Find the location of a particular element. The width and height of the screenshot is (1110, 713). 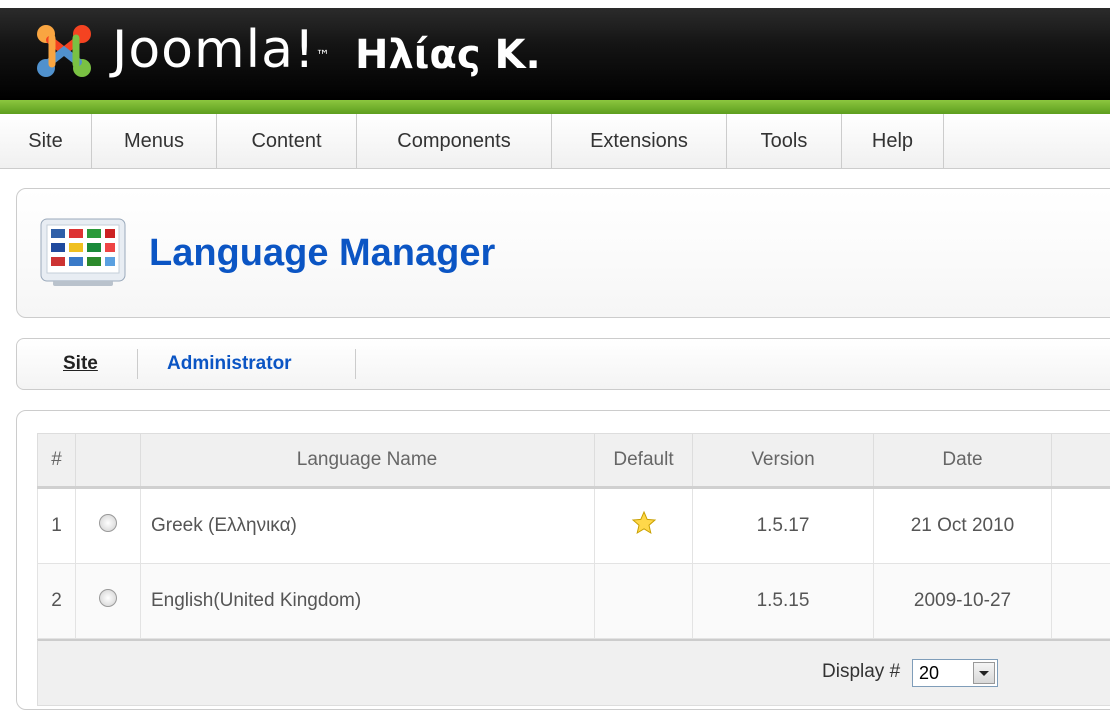

table-row: 1 Greek (Ελληνικα) 1.5.17 21 Oct 2010 is located at coordinates (573, 525).